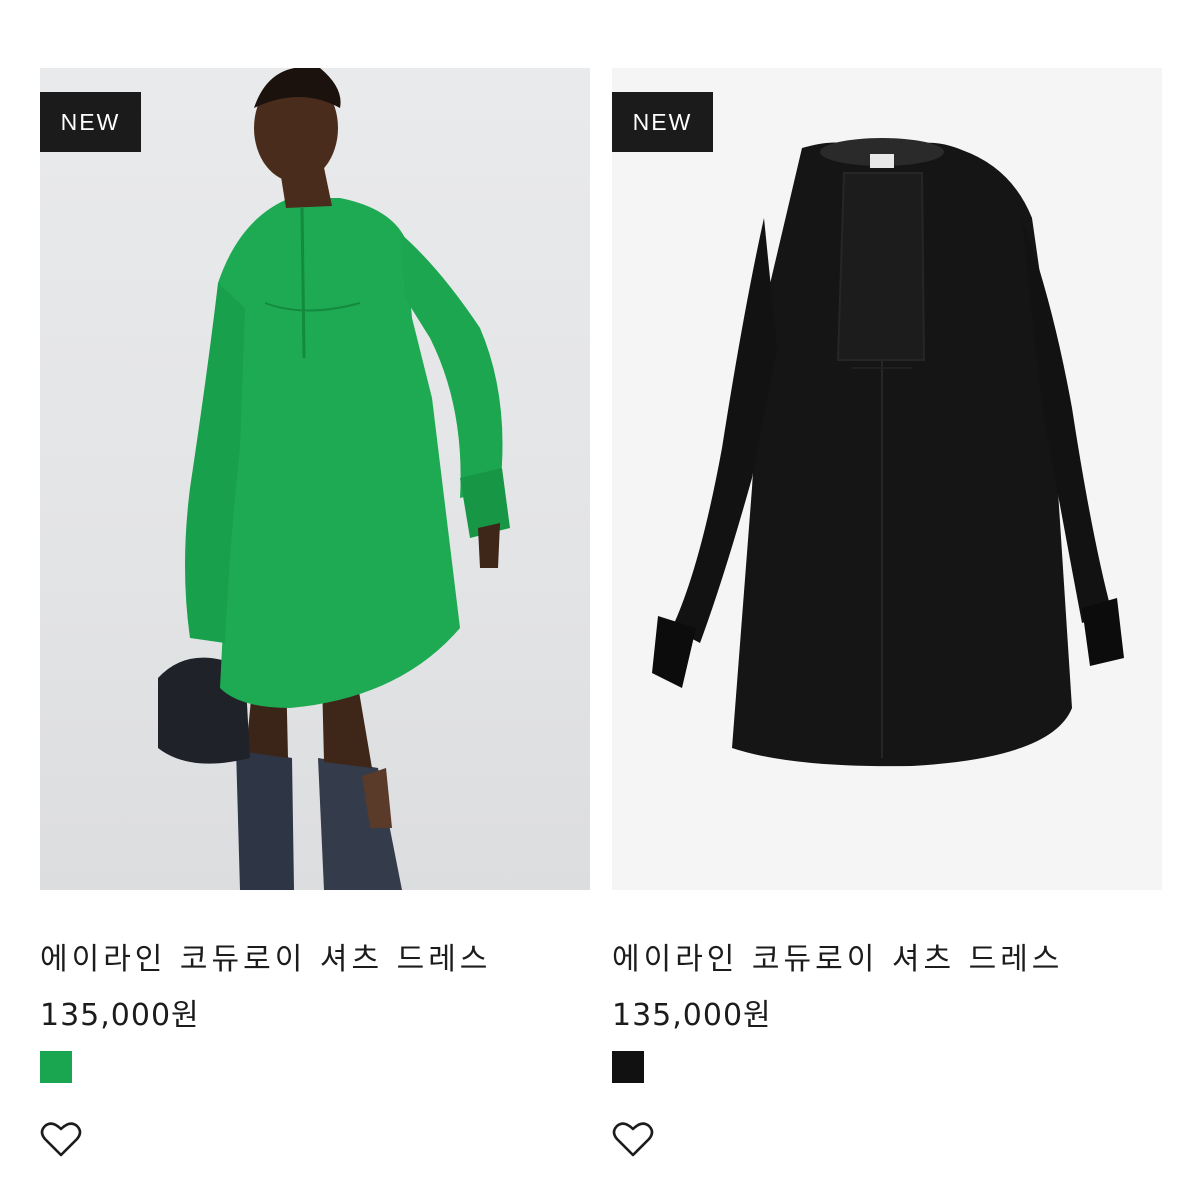 The width and height of the screenshot is (1200, 1188). What do you see at coordinates (628, 1067) in the screenshot?
I see `color-swatch-black` at bounding box center [628, 1067].